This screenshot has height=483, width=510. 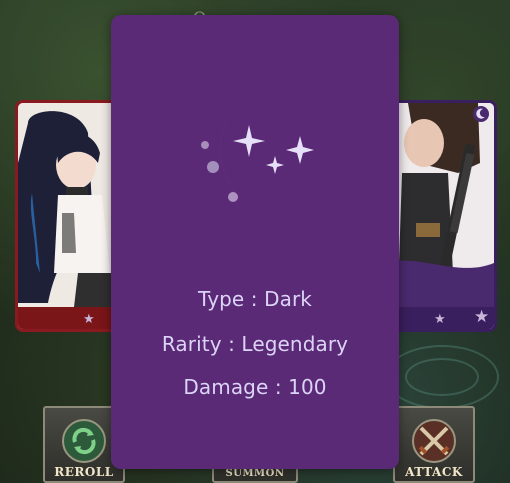 What do you see at coordinates (434, 441) in the screenshot?
I see `crossed-swords-icon` at bounding box center [434, 441].